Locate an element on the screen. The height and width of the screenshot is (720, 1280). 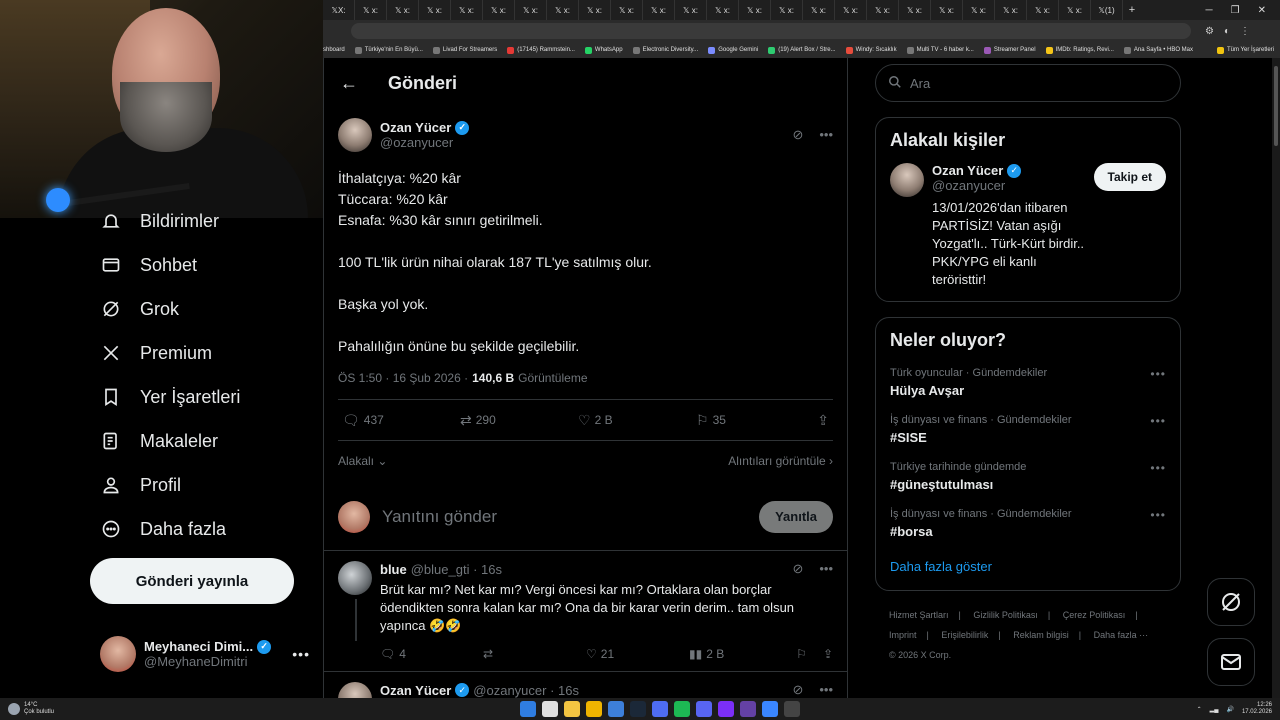
reply-action: 🗨 437 is located at coordinates (401, 420).